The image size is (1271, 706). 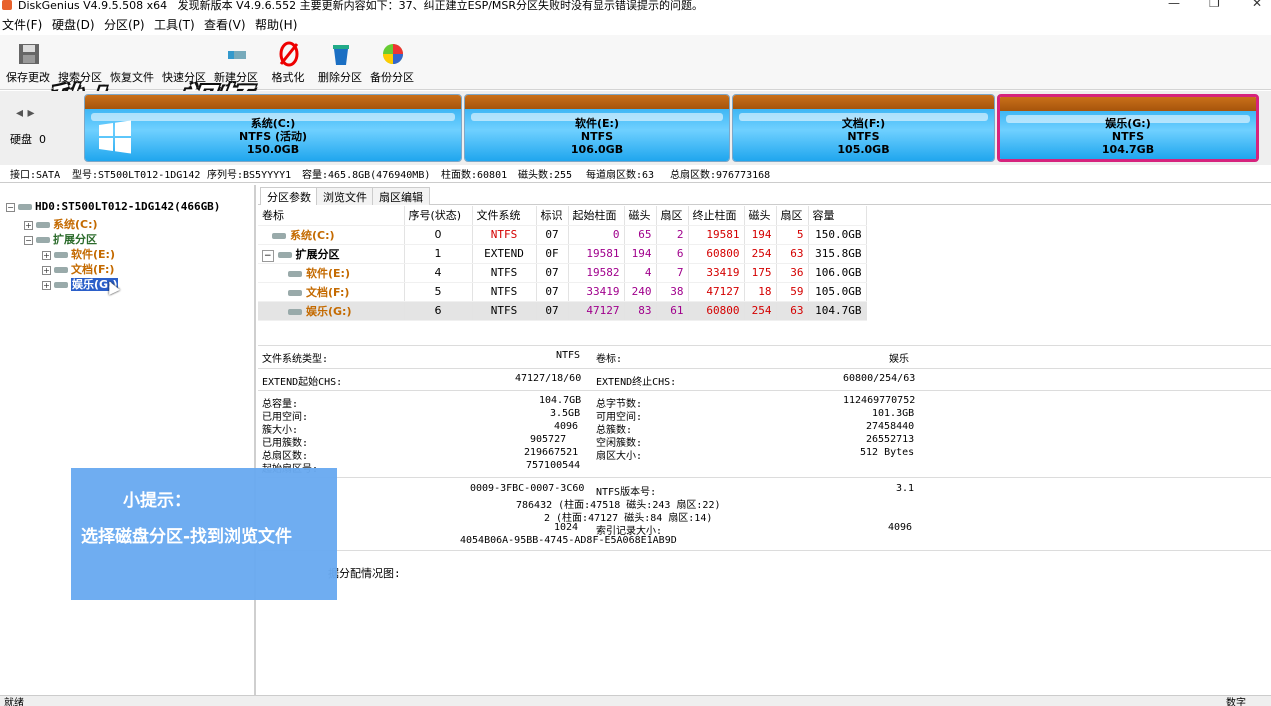 What do you see at coordinates (225, 24) in the screenshot?
I see `menu-view: 查看(V)` at bounding box center [225, 24].